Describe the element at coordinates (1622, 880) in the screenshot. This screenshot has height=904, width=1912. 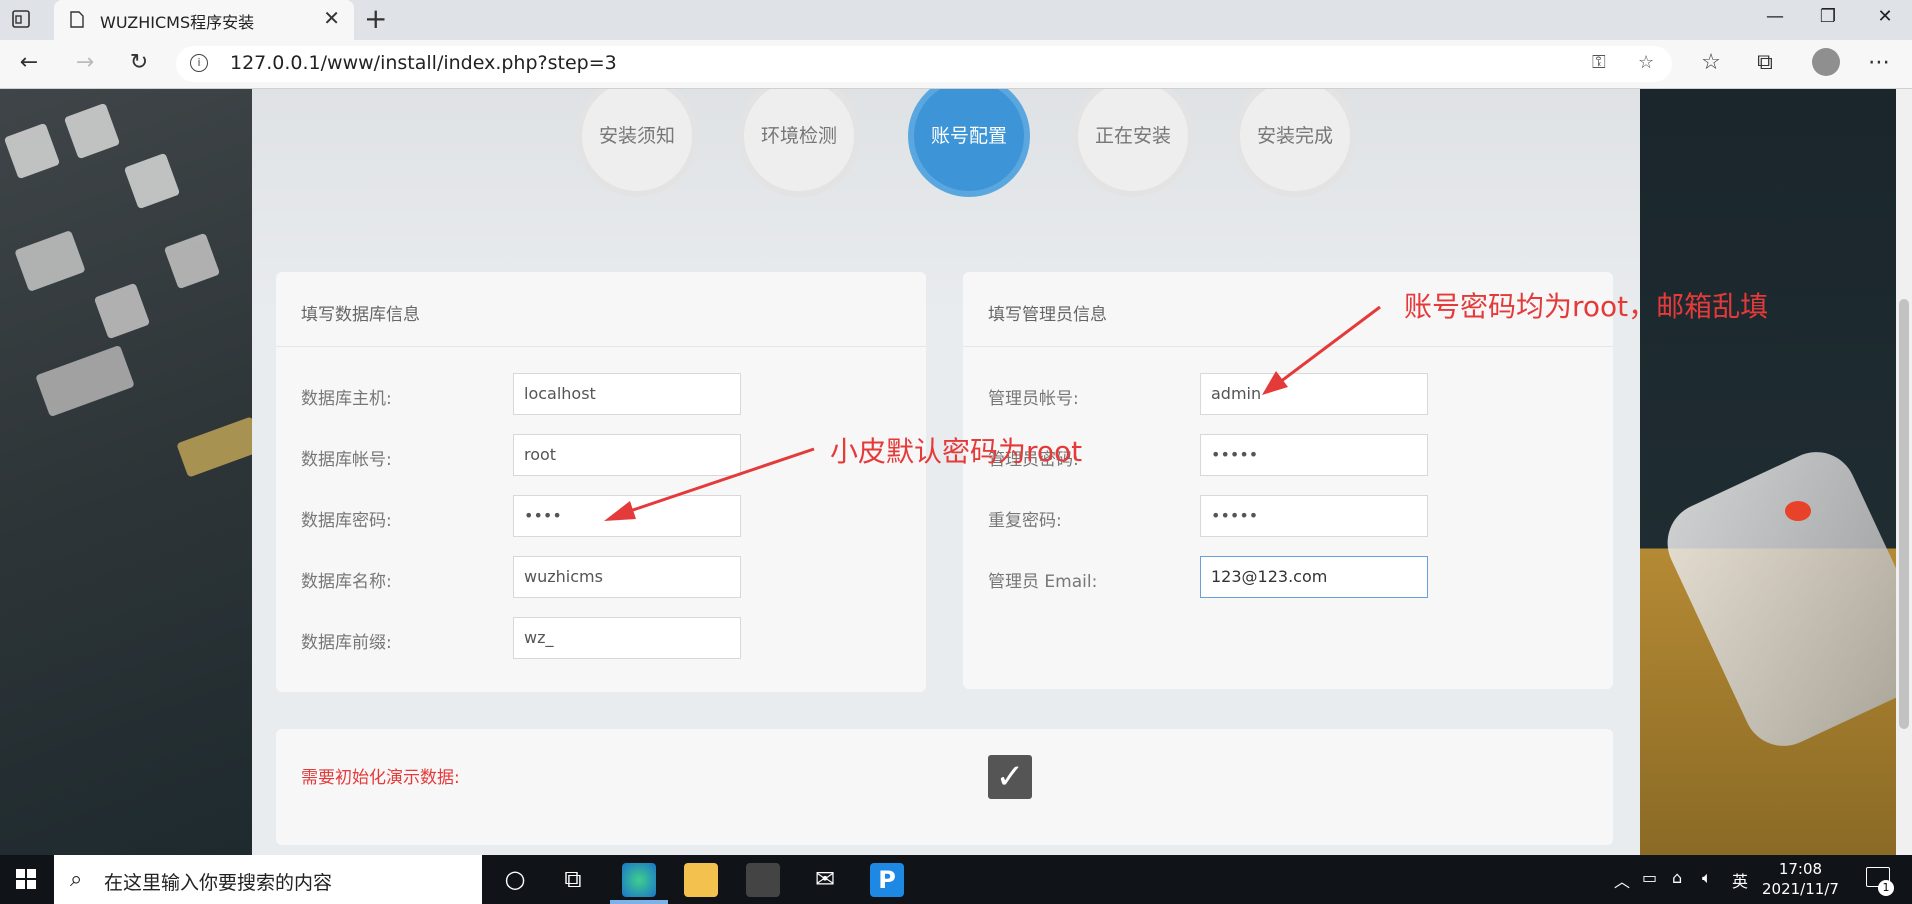
I see `show-hidden-icons: ︿` at that location.